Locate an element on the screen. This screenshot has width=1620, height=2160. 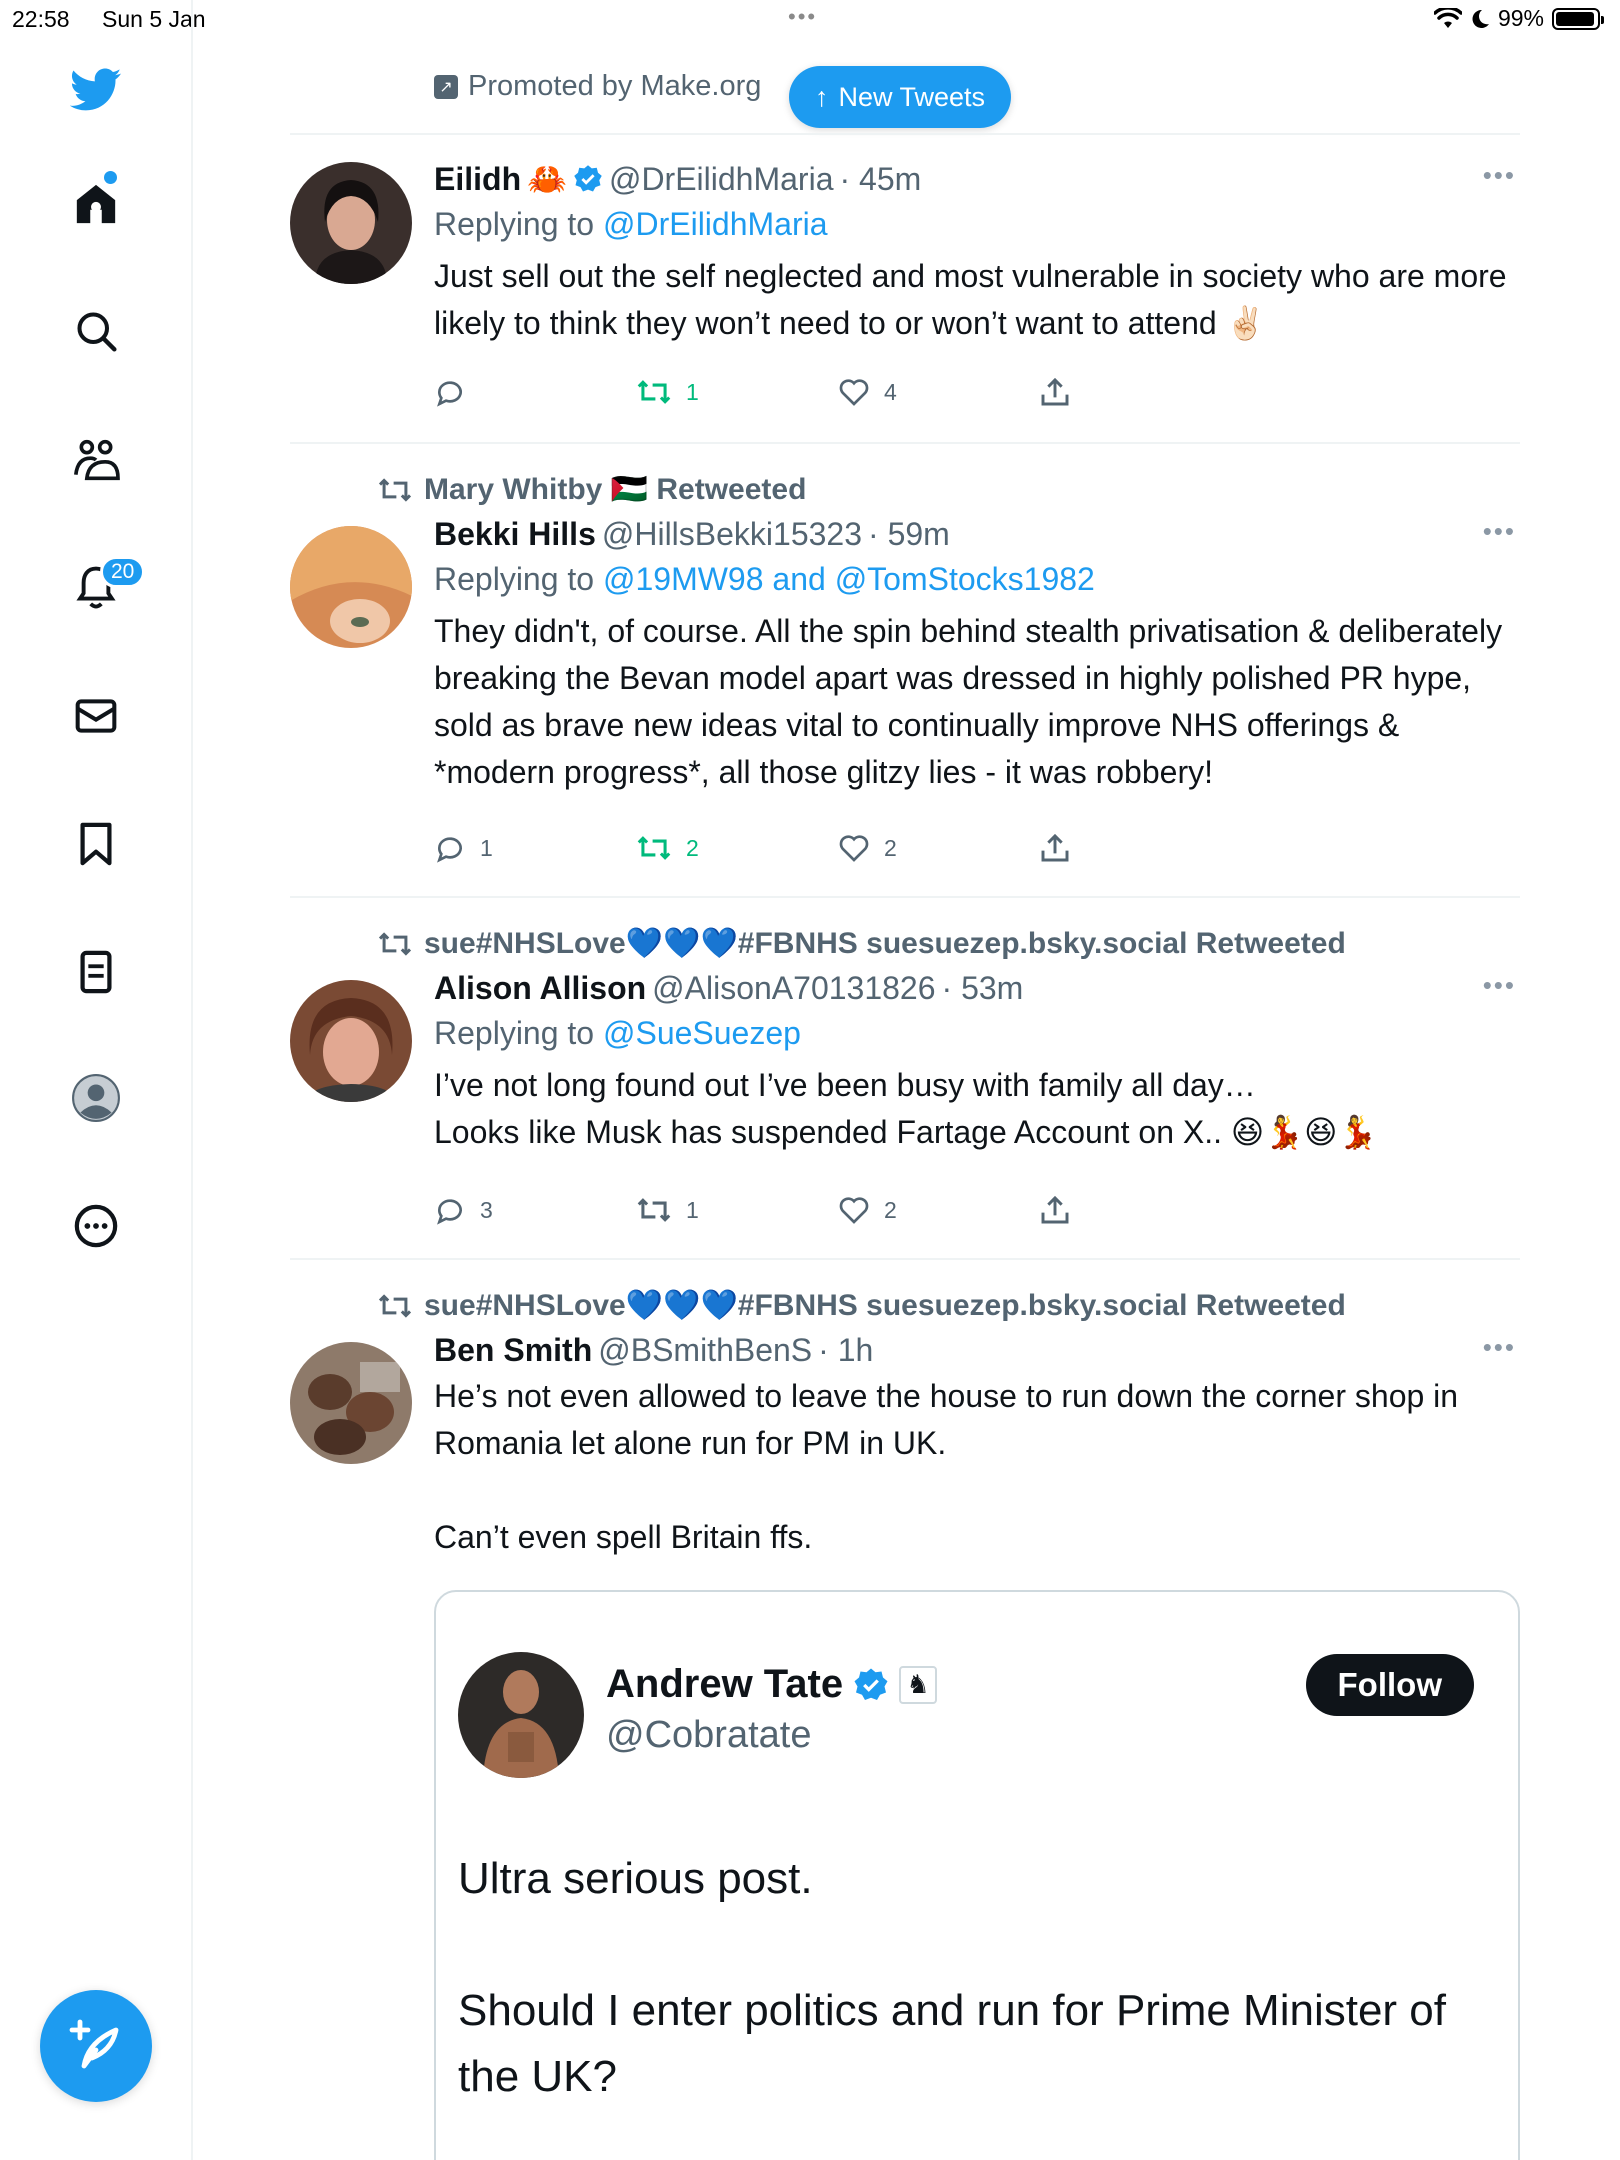
tweet-actions: 1 4 is located at coordinates (838, 392).